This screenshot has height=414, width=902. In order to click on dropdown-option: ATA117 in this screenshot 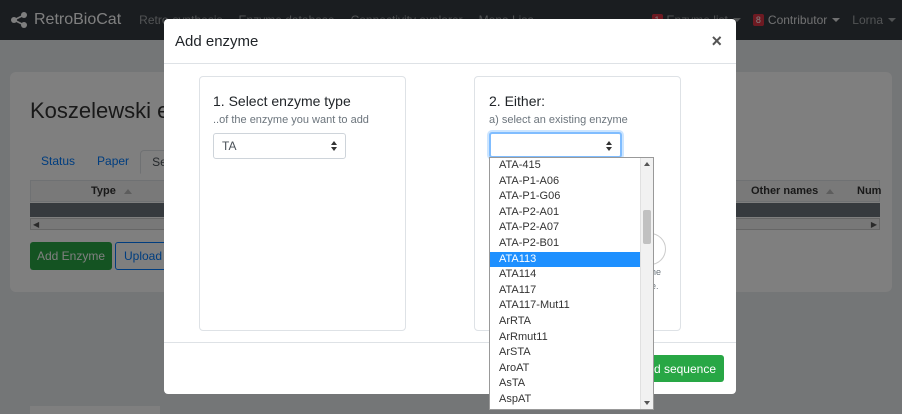, I will do `click(565, 291)`.